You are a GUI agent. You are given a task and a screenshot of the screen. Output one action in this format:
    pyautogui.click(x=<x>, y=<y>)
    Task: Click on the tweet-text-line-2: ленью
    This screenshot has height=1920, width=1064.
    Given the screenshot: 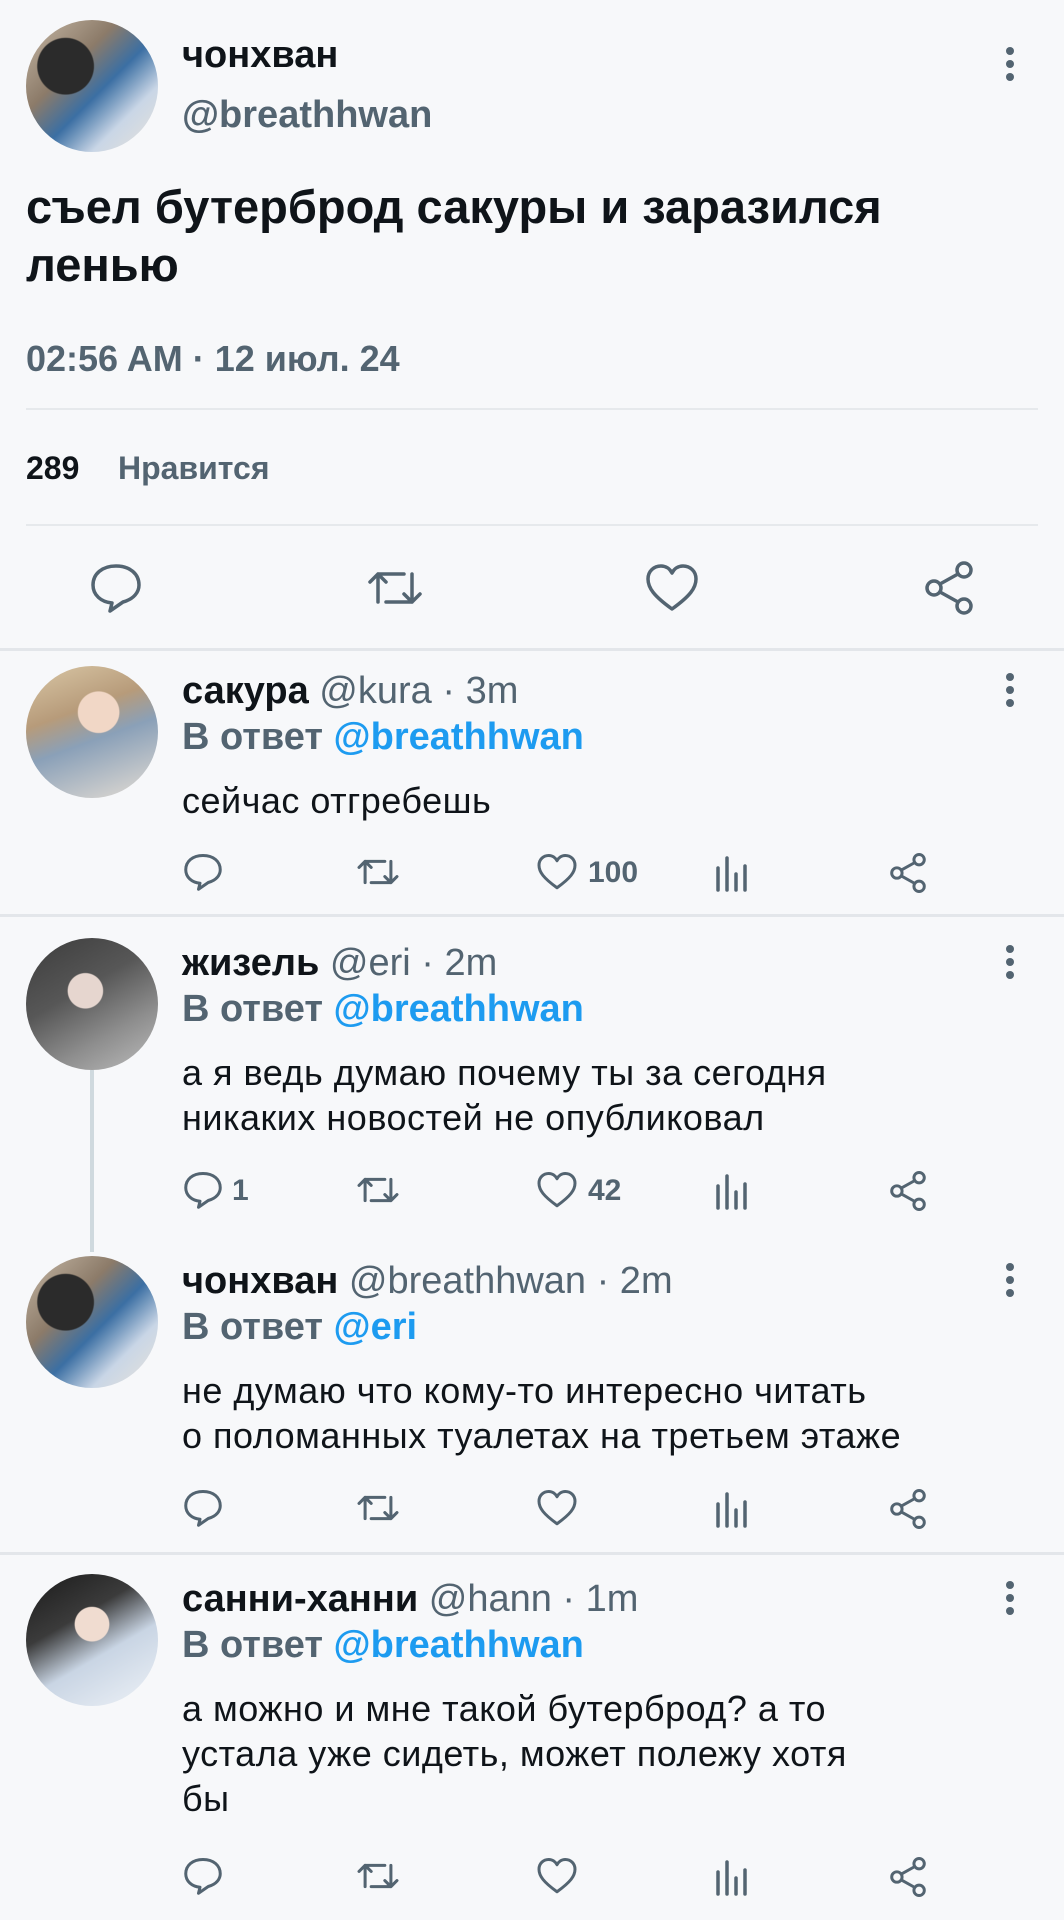 What is the action you would take?
    pyautogui.click(x=102, y=264)
    